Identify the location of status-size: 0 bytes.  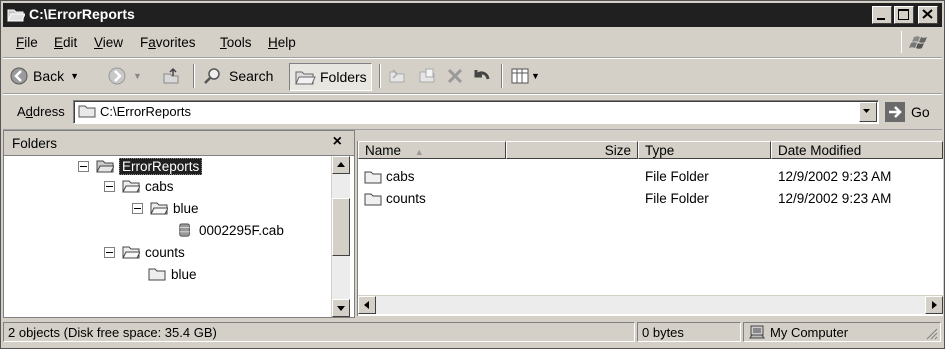
(689, 332).